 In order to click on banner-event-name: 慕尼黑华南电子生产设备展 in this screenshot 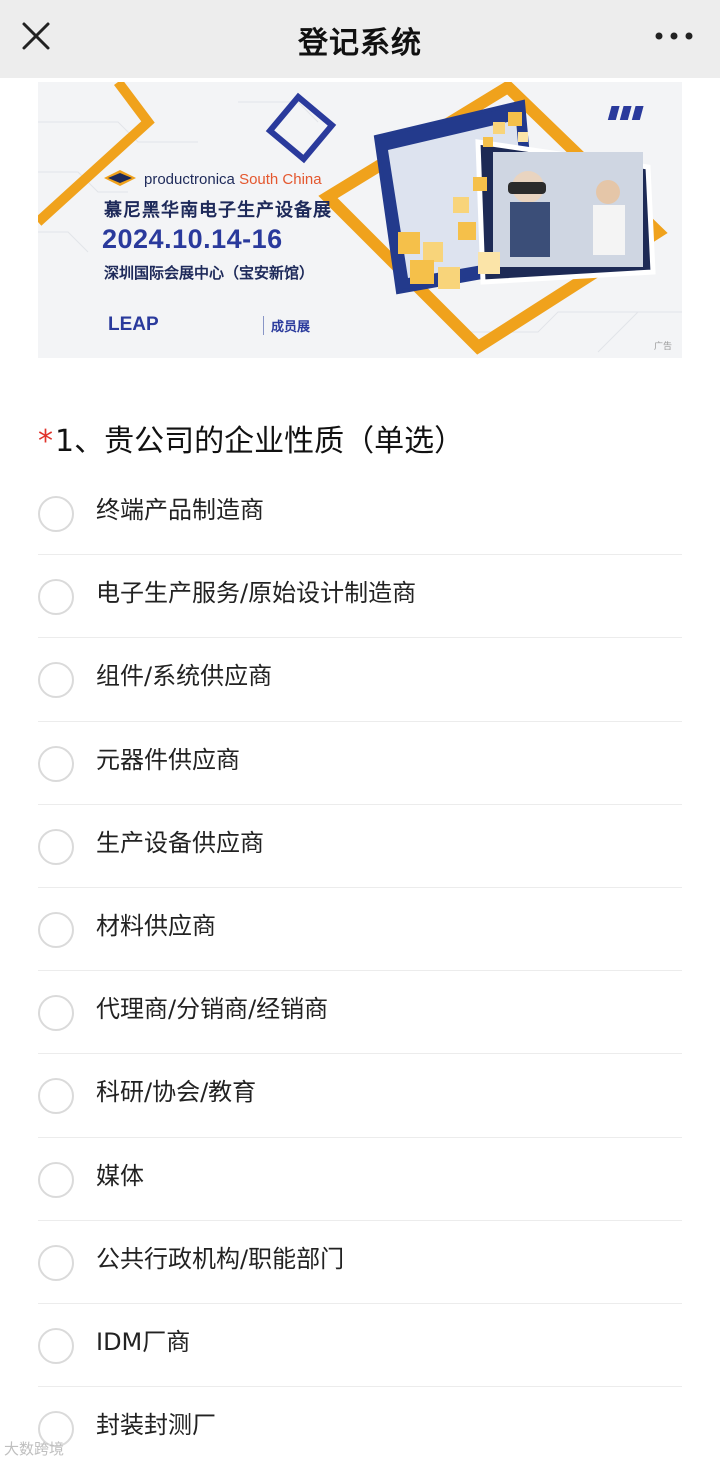, I will do `click(218, 210)`.